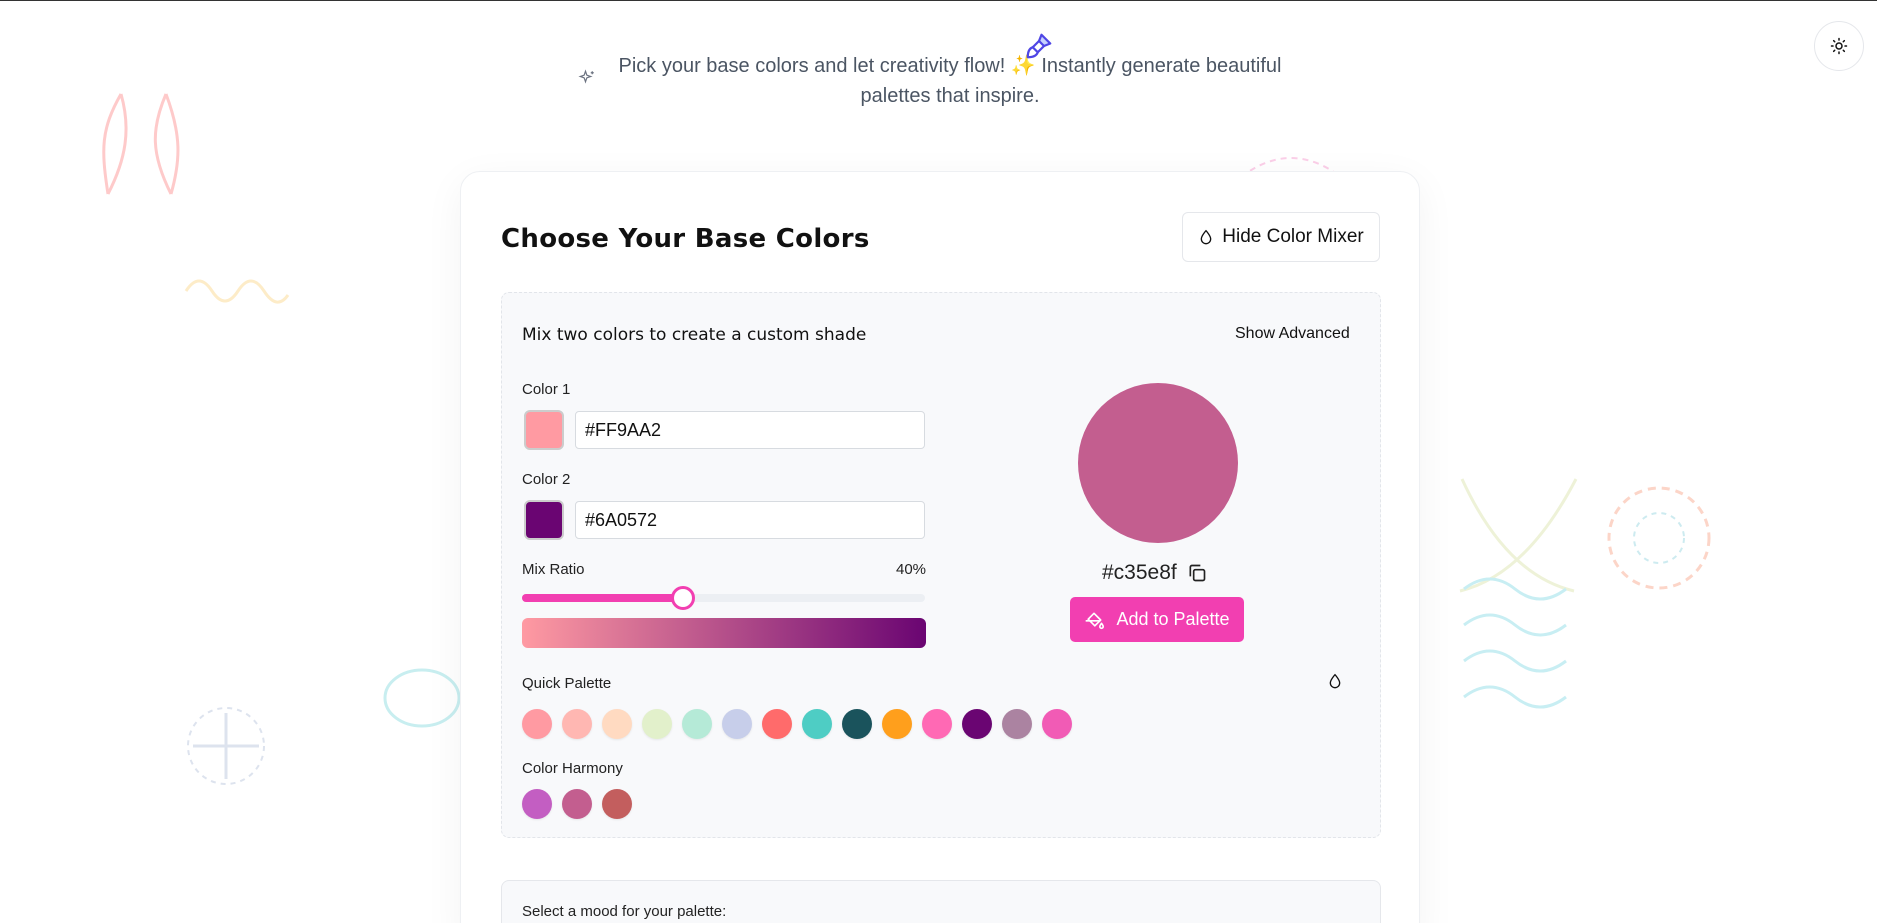  Describe the element at coordinates (1139, 572) in the screenshot. I see `mixed-color-hex: #c35e8f` at that location.